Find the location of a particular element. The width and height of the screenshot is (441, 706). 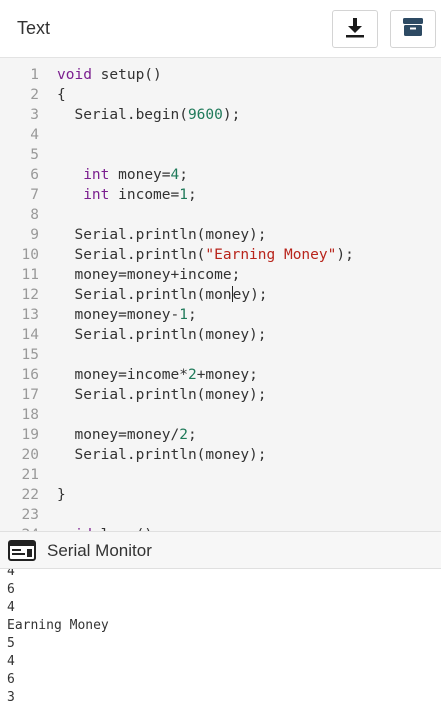

line-number: 4 is located at coordinates (34, 135).